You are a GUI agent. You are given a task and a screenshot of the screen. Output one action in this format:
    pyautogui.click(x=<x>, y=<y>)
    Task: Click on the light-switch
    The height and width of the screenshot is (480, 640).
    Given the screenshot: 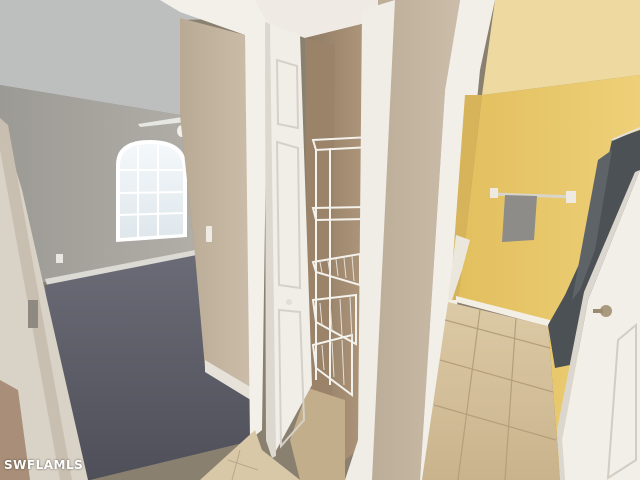 What is the action you would take?
    pyautogui.click(x=209, y=234)
    